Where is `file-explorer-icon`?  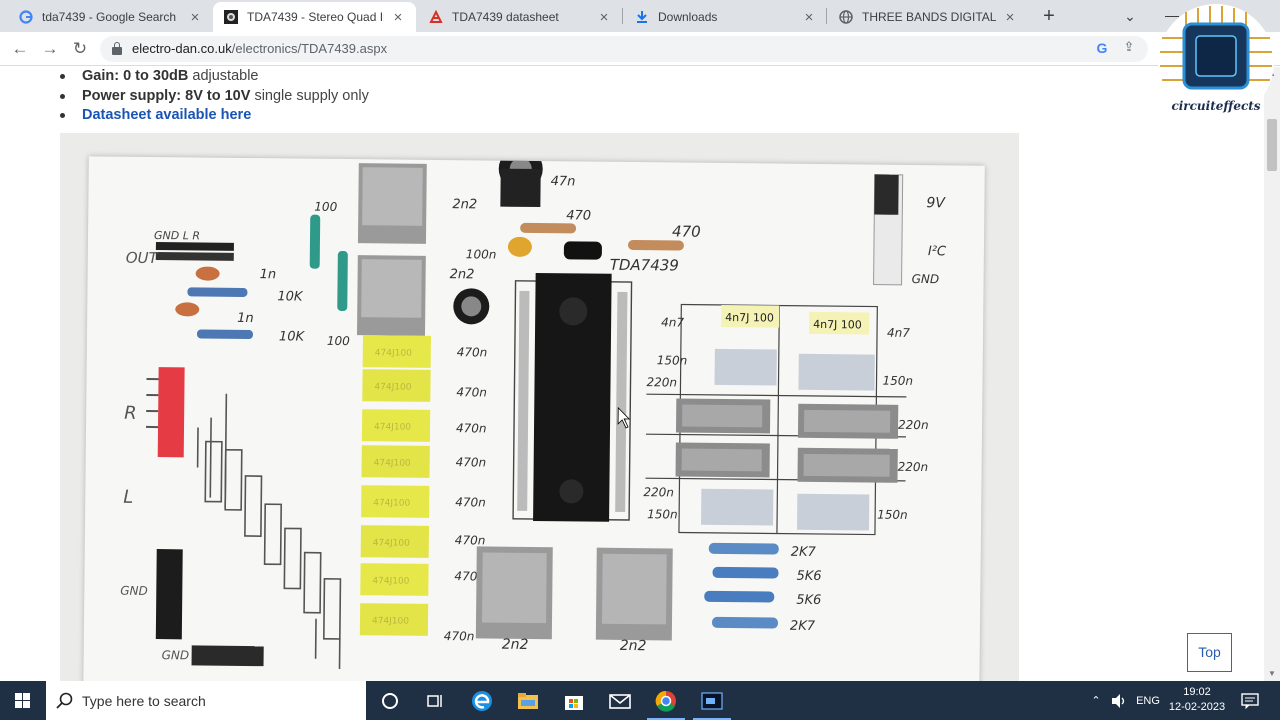
file-explorer-icon is located at coordinates (528, 700).